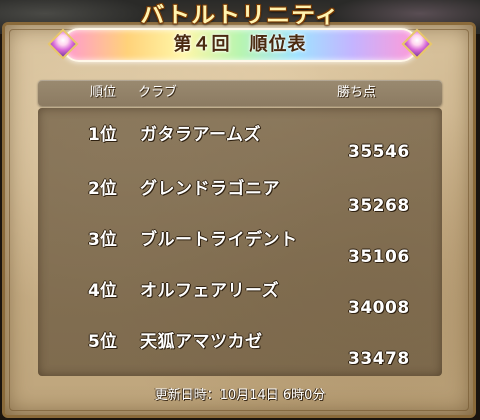 The height and width of the screenshot is (420, 480). I want to click on rank-1-points: 35546, so click(379, 152).